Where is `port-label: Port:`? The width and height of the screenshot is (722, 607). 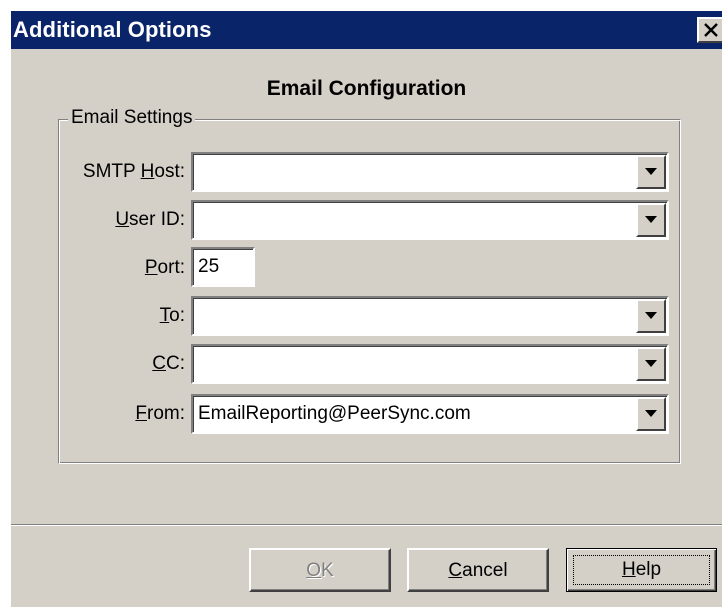 port-label: Port: is located at coordinates (164, 267).